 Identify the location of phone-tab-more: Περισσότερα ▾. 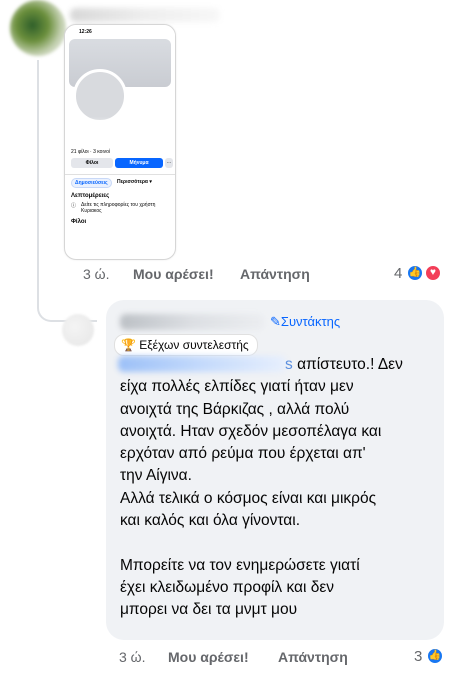
(134, 182).